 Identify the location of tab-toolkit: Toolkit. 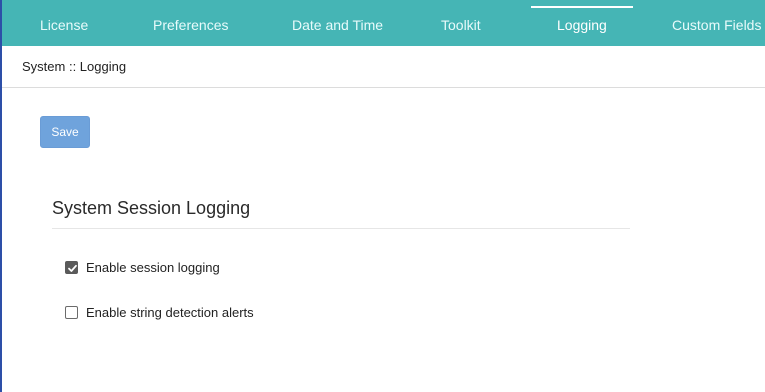
(461, 23).